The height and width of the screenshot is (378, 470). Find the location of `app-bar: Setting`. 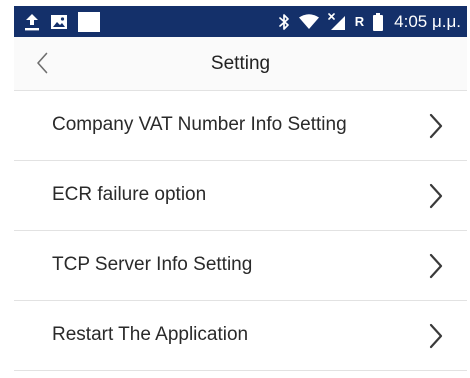

app-bar: Setting is located at coordinates (240, 64).